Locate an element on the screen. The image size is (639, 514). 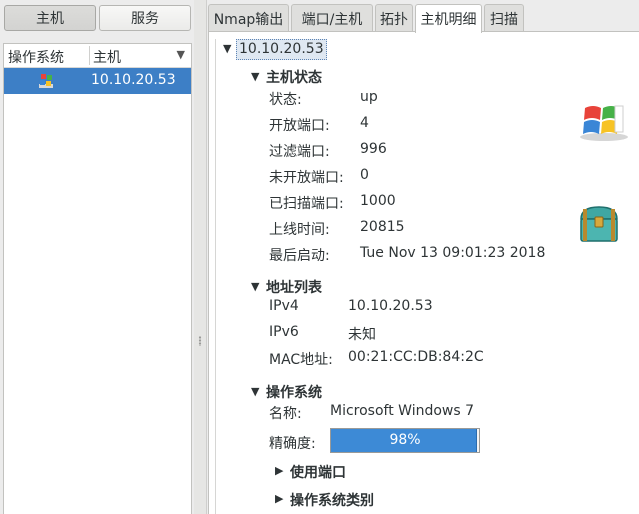
accuracy-label: 精确度: is located at coordinates (292, 444).